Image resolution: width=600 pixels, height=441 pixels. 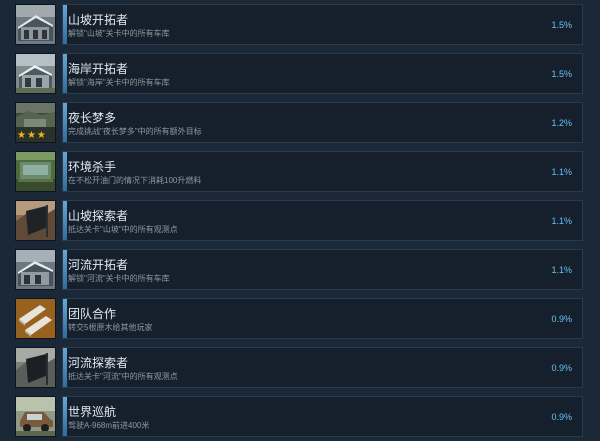 What do you see at coordinates (98, 216) in the screenshot?
I see `achievement-title: 山坡探索者` at bounding box center [98, 216].